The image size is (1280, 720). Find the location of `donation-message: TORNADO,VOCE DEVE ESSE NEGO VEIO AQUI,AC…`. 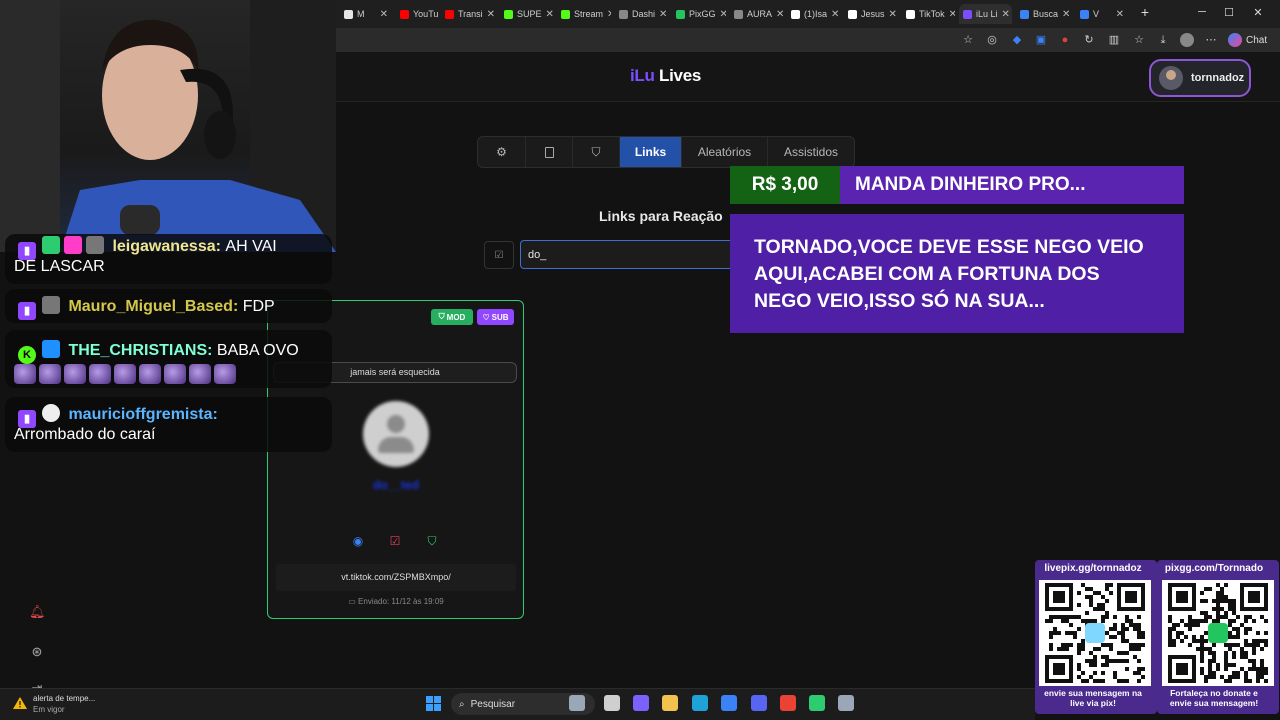

donation-message: TORNADO,VOCE DEVE ESSE NEGO VEIO AQUI,AC… is located at coordinates (957, 273).